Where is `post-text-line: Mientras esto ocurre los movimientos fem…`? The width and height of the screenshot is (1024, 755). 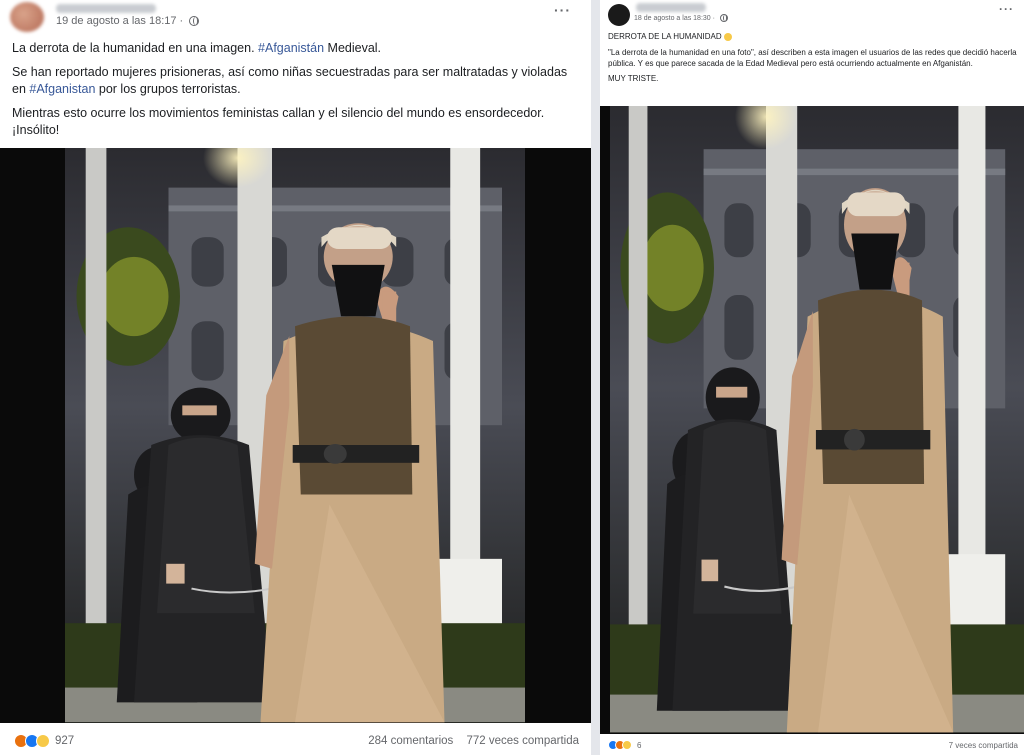 post-text-line: Mientras esto ocurre los movimientos fem… is located at coordinates (278, 121).